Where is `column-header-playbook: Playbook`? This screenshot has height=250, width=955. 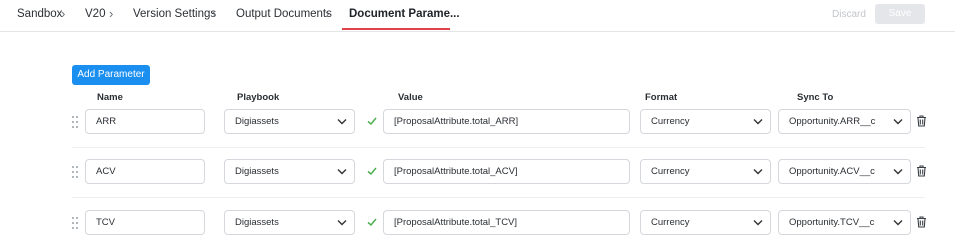 column-header-playbook: Playbook is located at coordinates (258, 97).